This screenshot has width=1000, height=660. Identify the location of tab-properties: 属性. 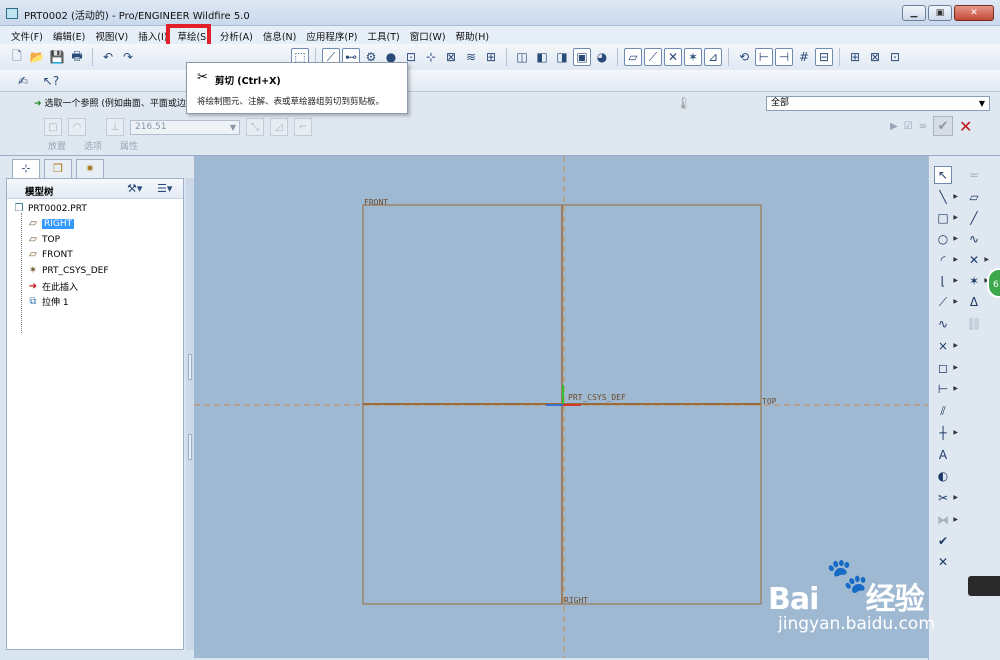
(129, 145).